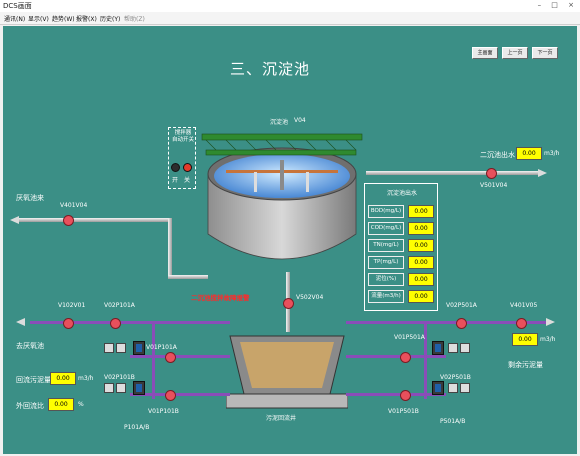 This screenshot has width=580, height=456. I want to click on sludge-level-value: 0.00, so click(421, 279).